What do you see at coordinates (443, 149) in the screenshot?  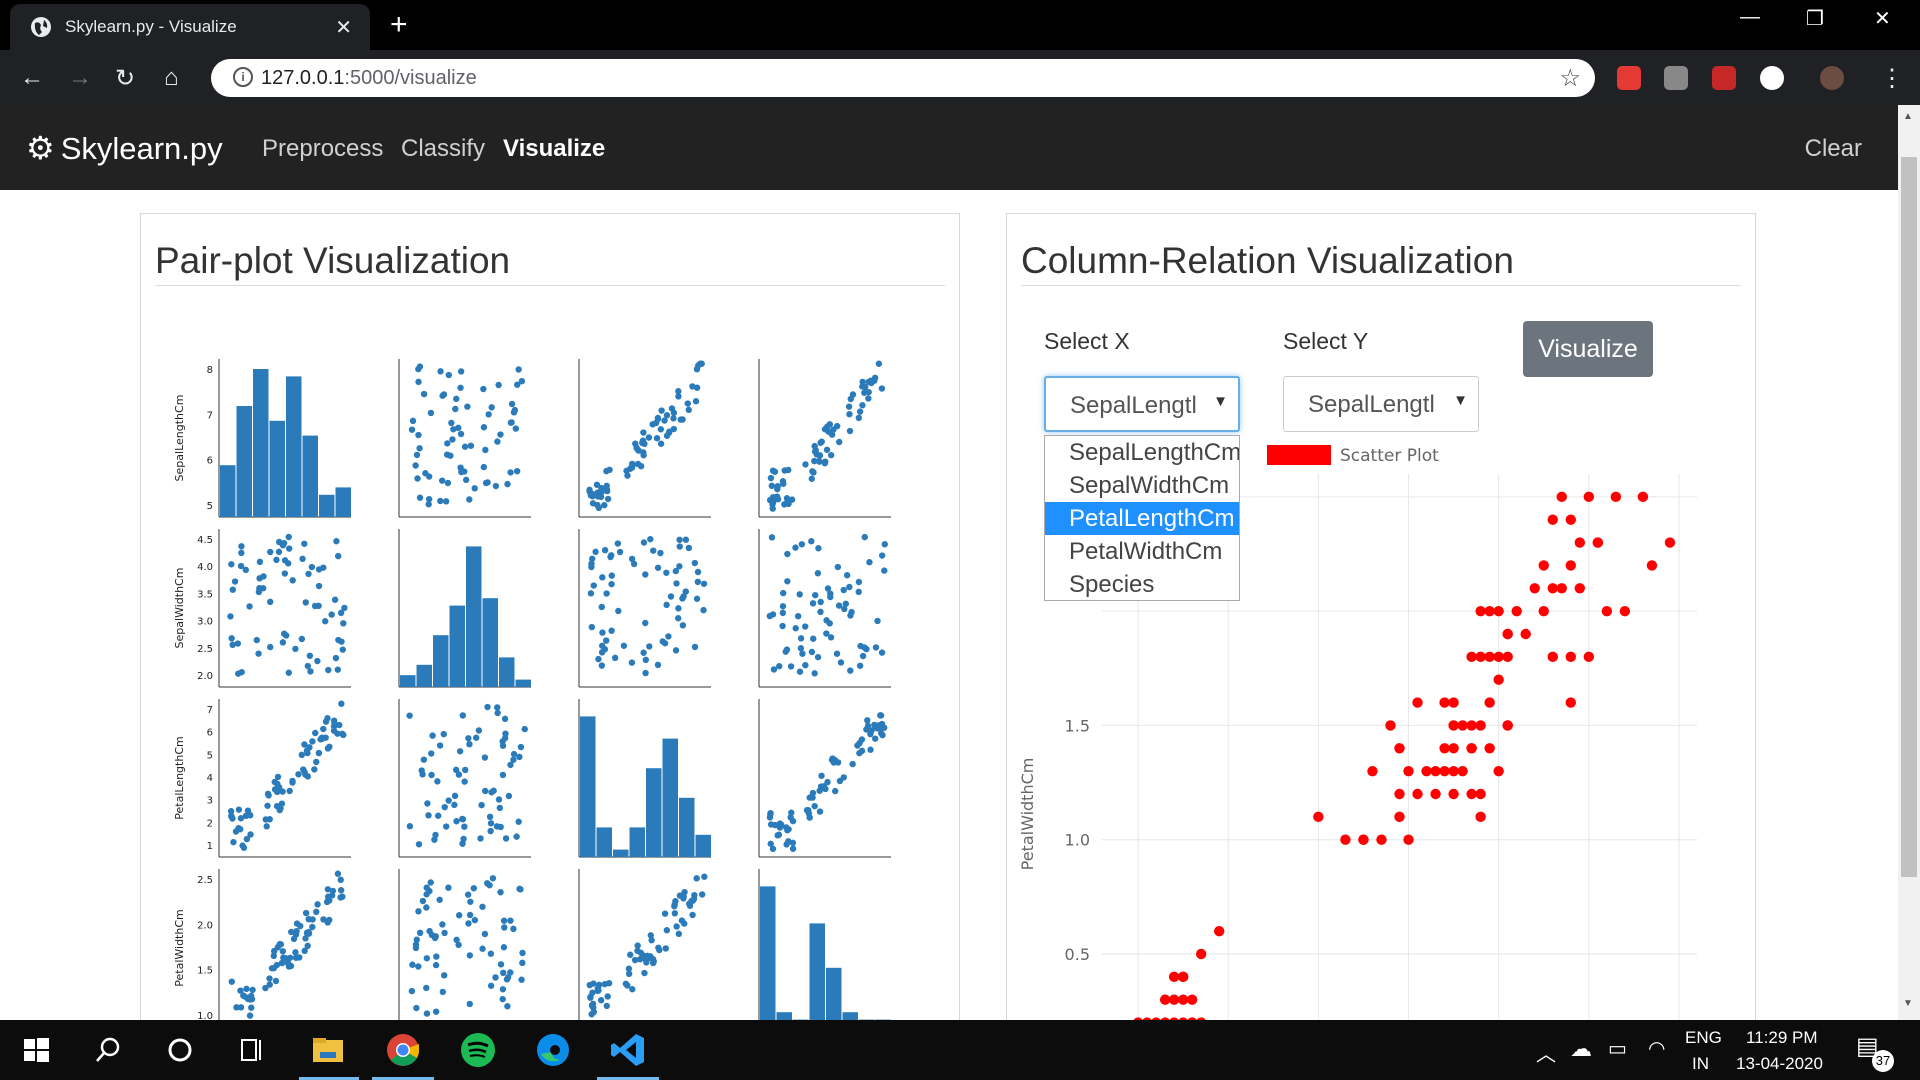 I see `nav-classify: Classify` at bounding box center [443, 149].